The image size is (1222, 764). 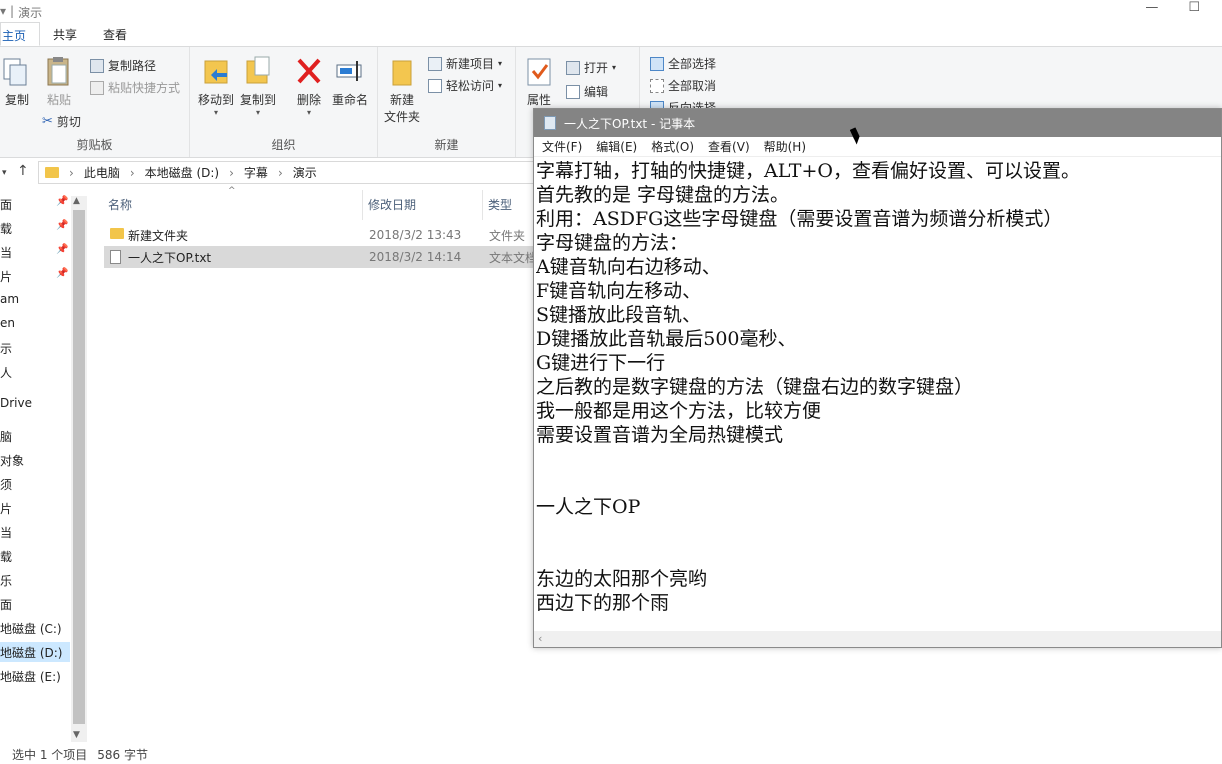 I want to click on notepad-horizontal-scrollbar: ‹, so click(x=877, y=639).